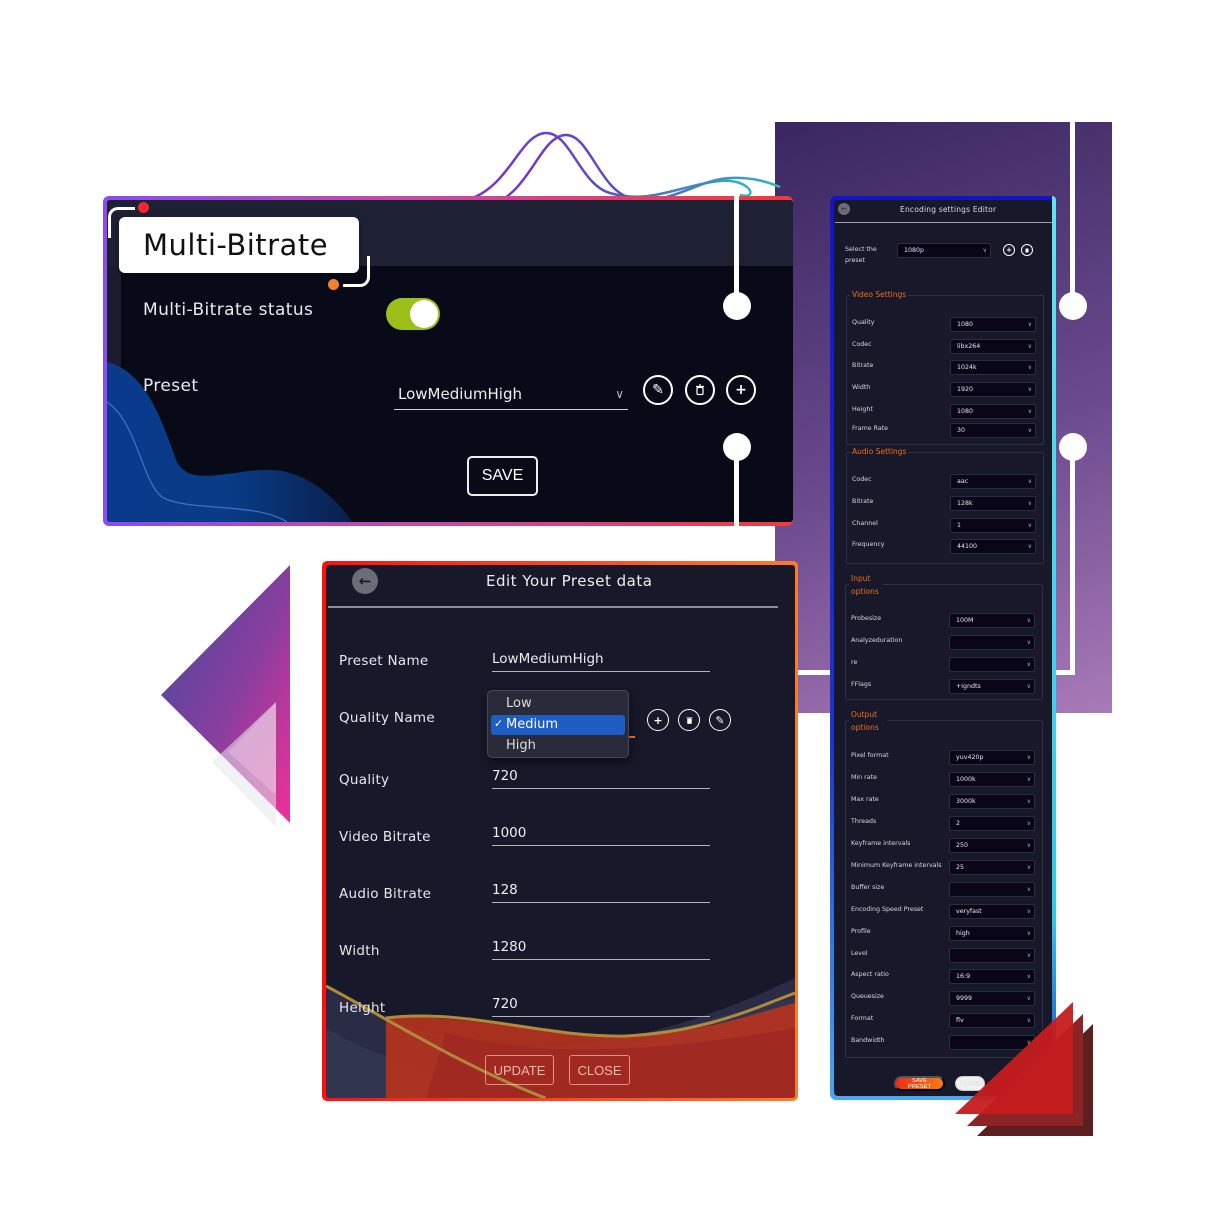 The image size is (1215, 1215). Describe the element at coordinates (601, 1006) in the screenshot. I see `height-input: 720` at that location.